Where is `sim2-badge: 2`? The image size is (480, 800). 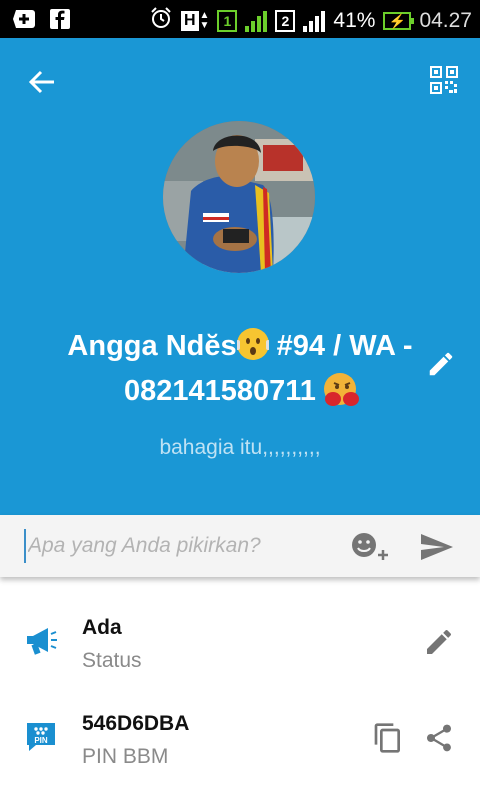
sim2-badge: 2 is located at coordinates (285, 21).